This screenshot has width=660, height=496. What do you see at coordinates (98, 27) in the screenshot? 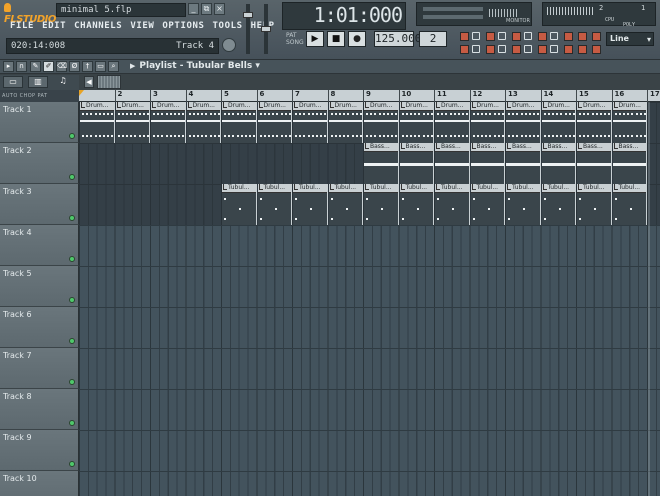
I see `menu-channels: CHANNELS` at bounding box center [98, 27].